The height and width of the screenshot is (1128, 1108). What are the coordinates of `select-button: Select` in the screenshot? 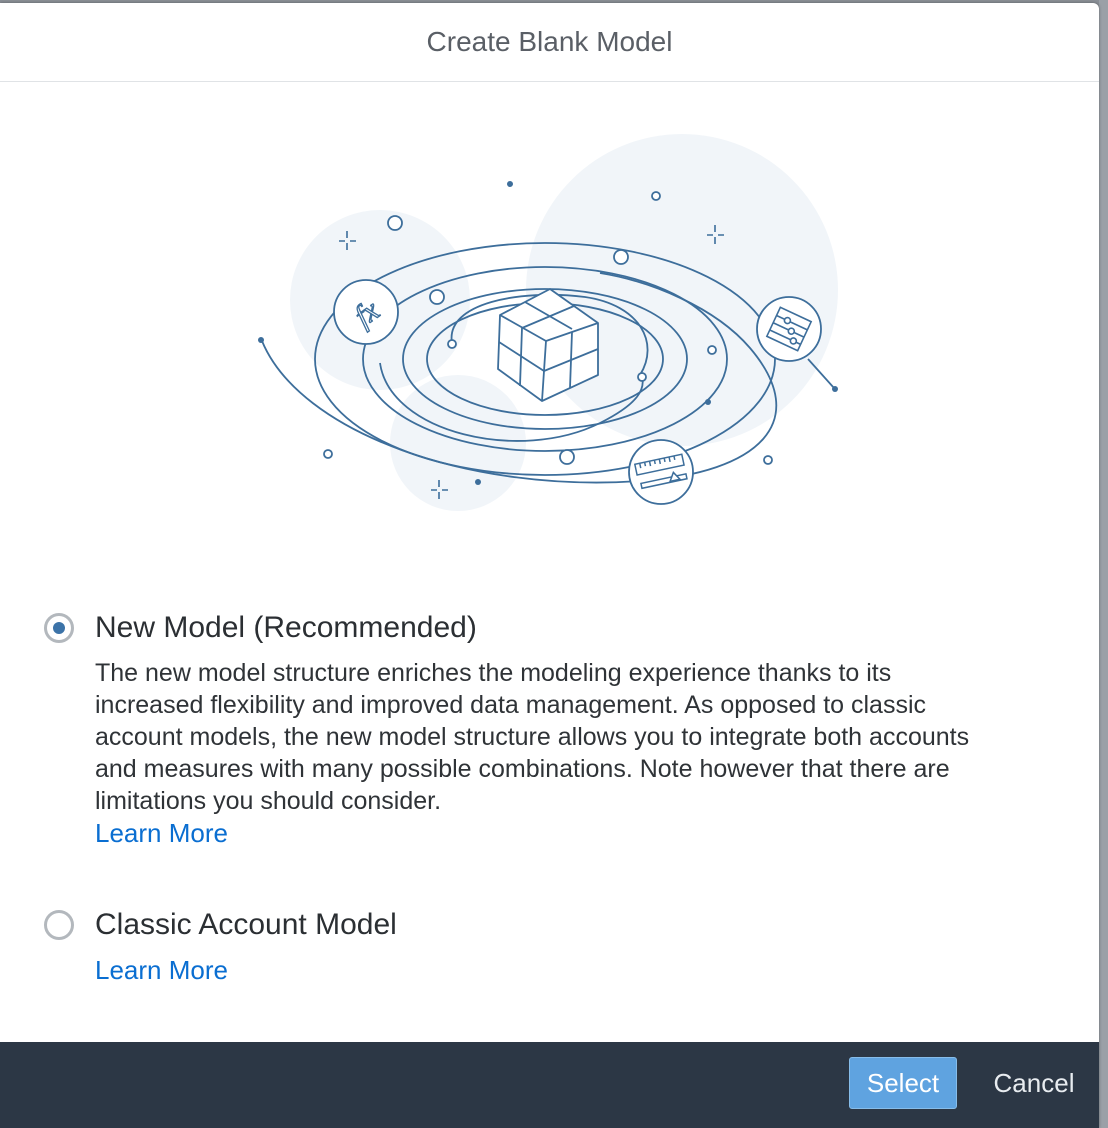 It's located at (903, 1083).